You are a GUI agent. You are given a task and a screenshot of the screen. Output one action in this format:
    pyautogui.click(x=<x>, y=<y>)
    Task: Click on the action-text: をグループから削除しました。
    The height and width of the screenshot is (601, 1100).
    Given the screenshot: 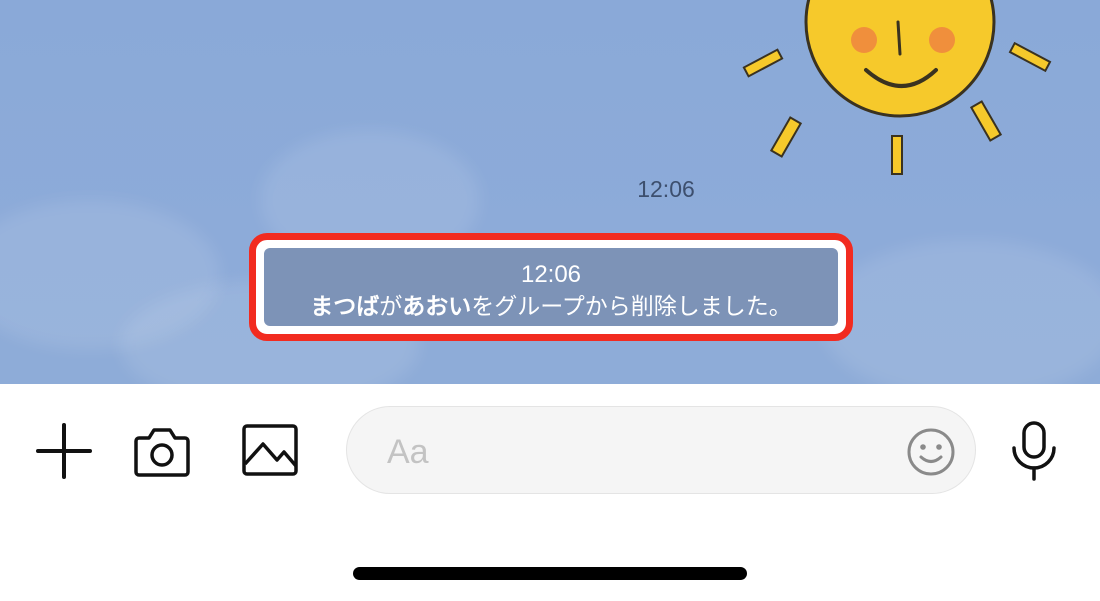 What is the action you would take?
    pyautogui.click(x=631, y=307)
    